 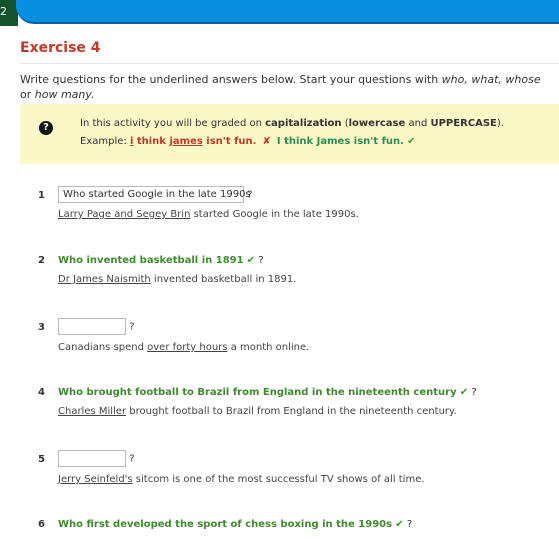 What do you see at coordinates (46, 128) in the screenshot?
I see `question-mark-icon: ?` at bounding box center [46, 128].